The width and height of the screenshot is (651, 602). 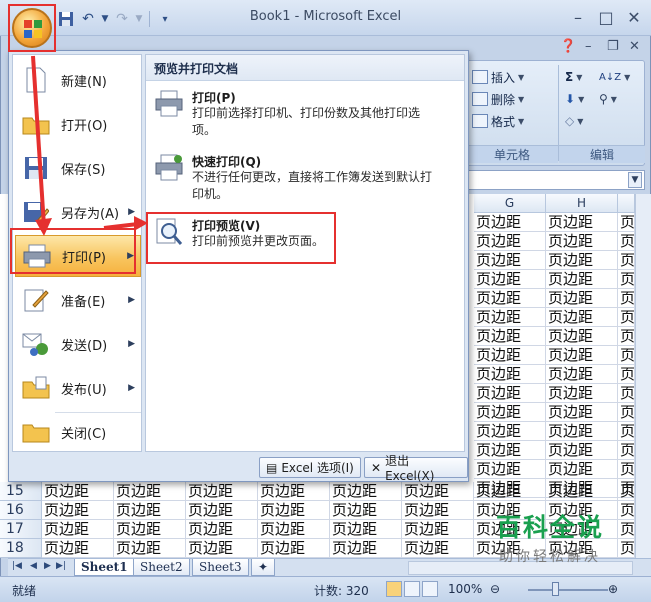 What do you see at coordinates (613, 589) in the screenshot?
I see `zoom-in-icon: ⊕` at bounding box center [613, 589].